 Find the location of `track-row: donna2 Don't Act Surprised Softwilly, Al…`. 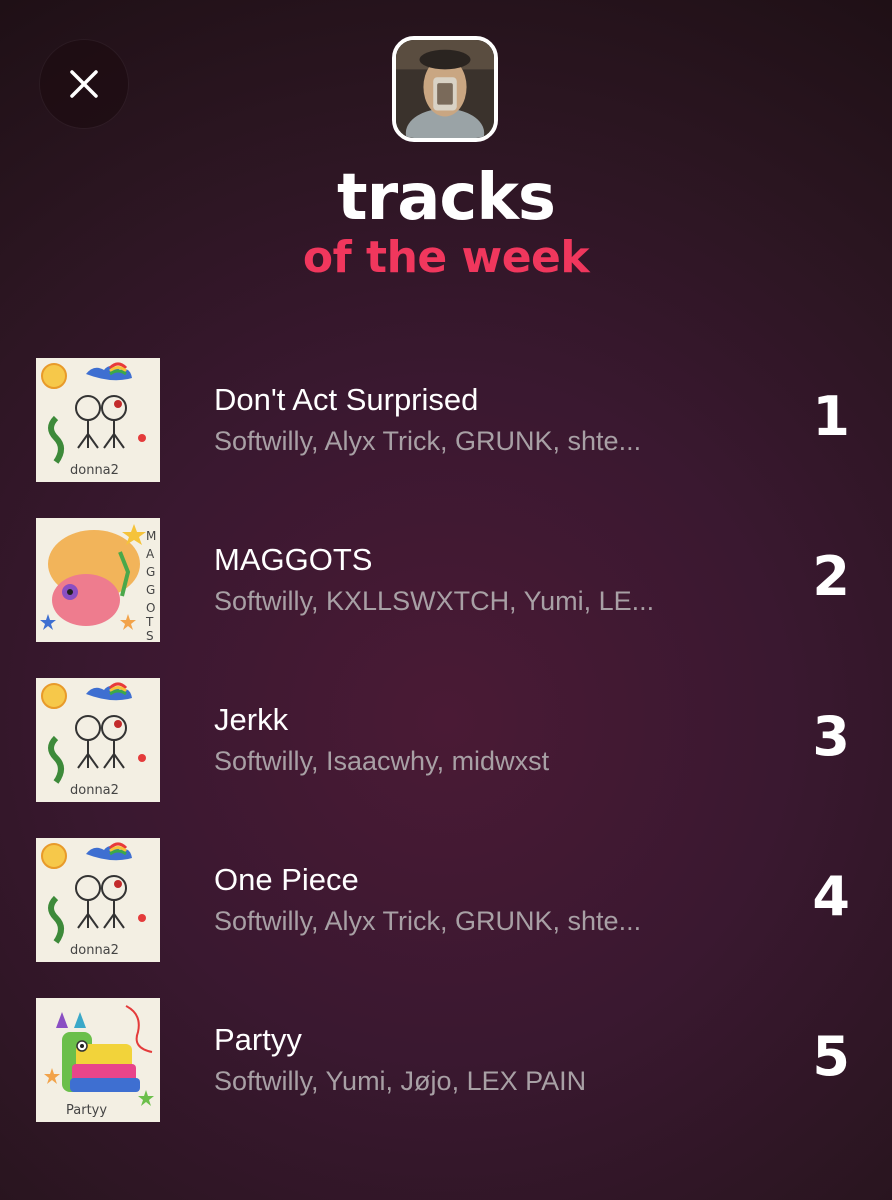

track-row: donna2 Don't Act Surprised Softwilly, Al… is located at coordinates (446, 436).